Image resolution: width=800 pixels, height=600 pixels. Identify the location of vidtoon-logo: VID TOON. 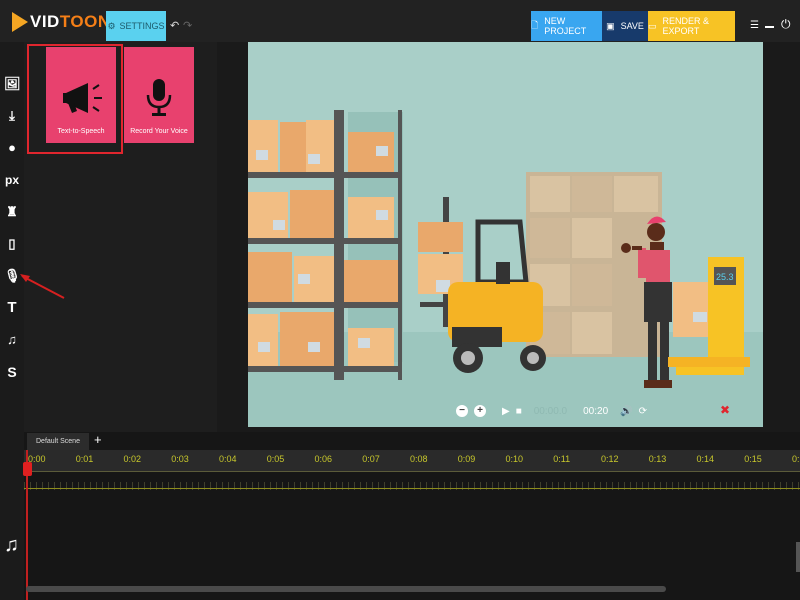
(61, 22).